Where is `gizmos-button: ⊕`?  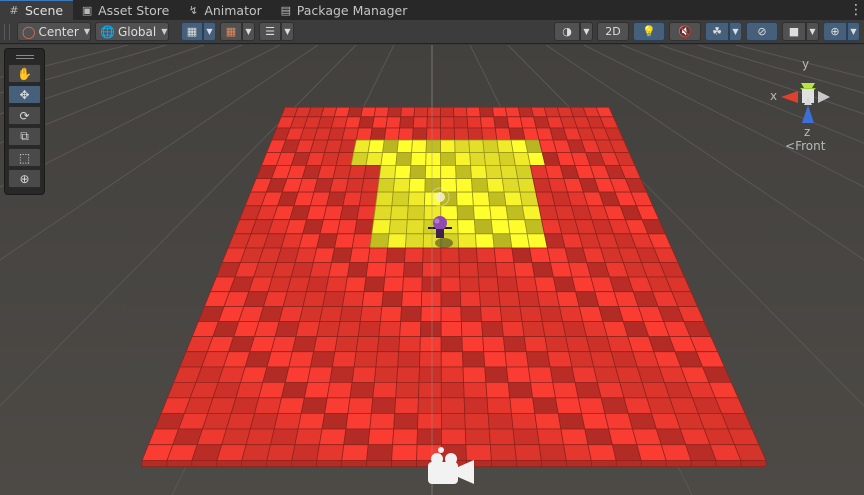
gizmos-button: ⊕ is located at coordinates (835, 31).